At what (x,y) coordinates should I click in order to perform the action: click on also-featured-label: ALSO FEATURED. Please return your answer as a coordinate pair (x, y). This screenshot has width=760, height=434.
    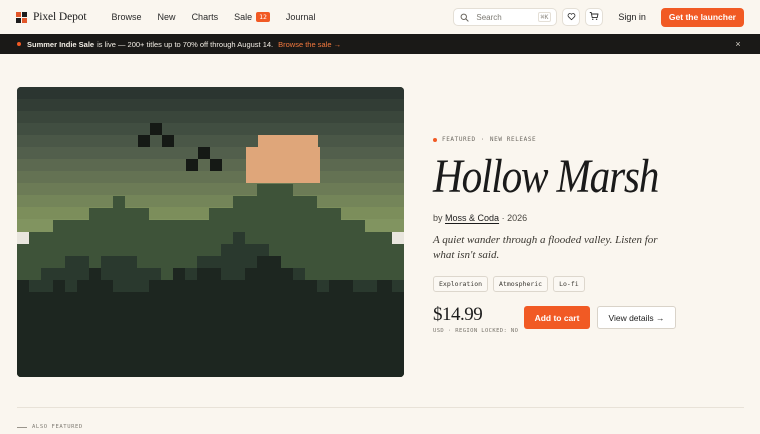
    Looking at the image, I should click on (57, 427).